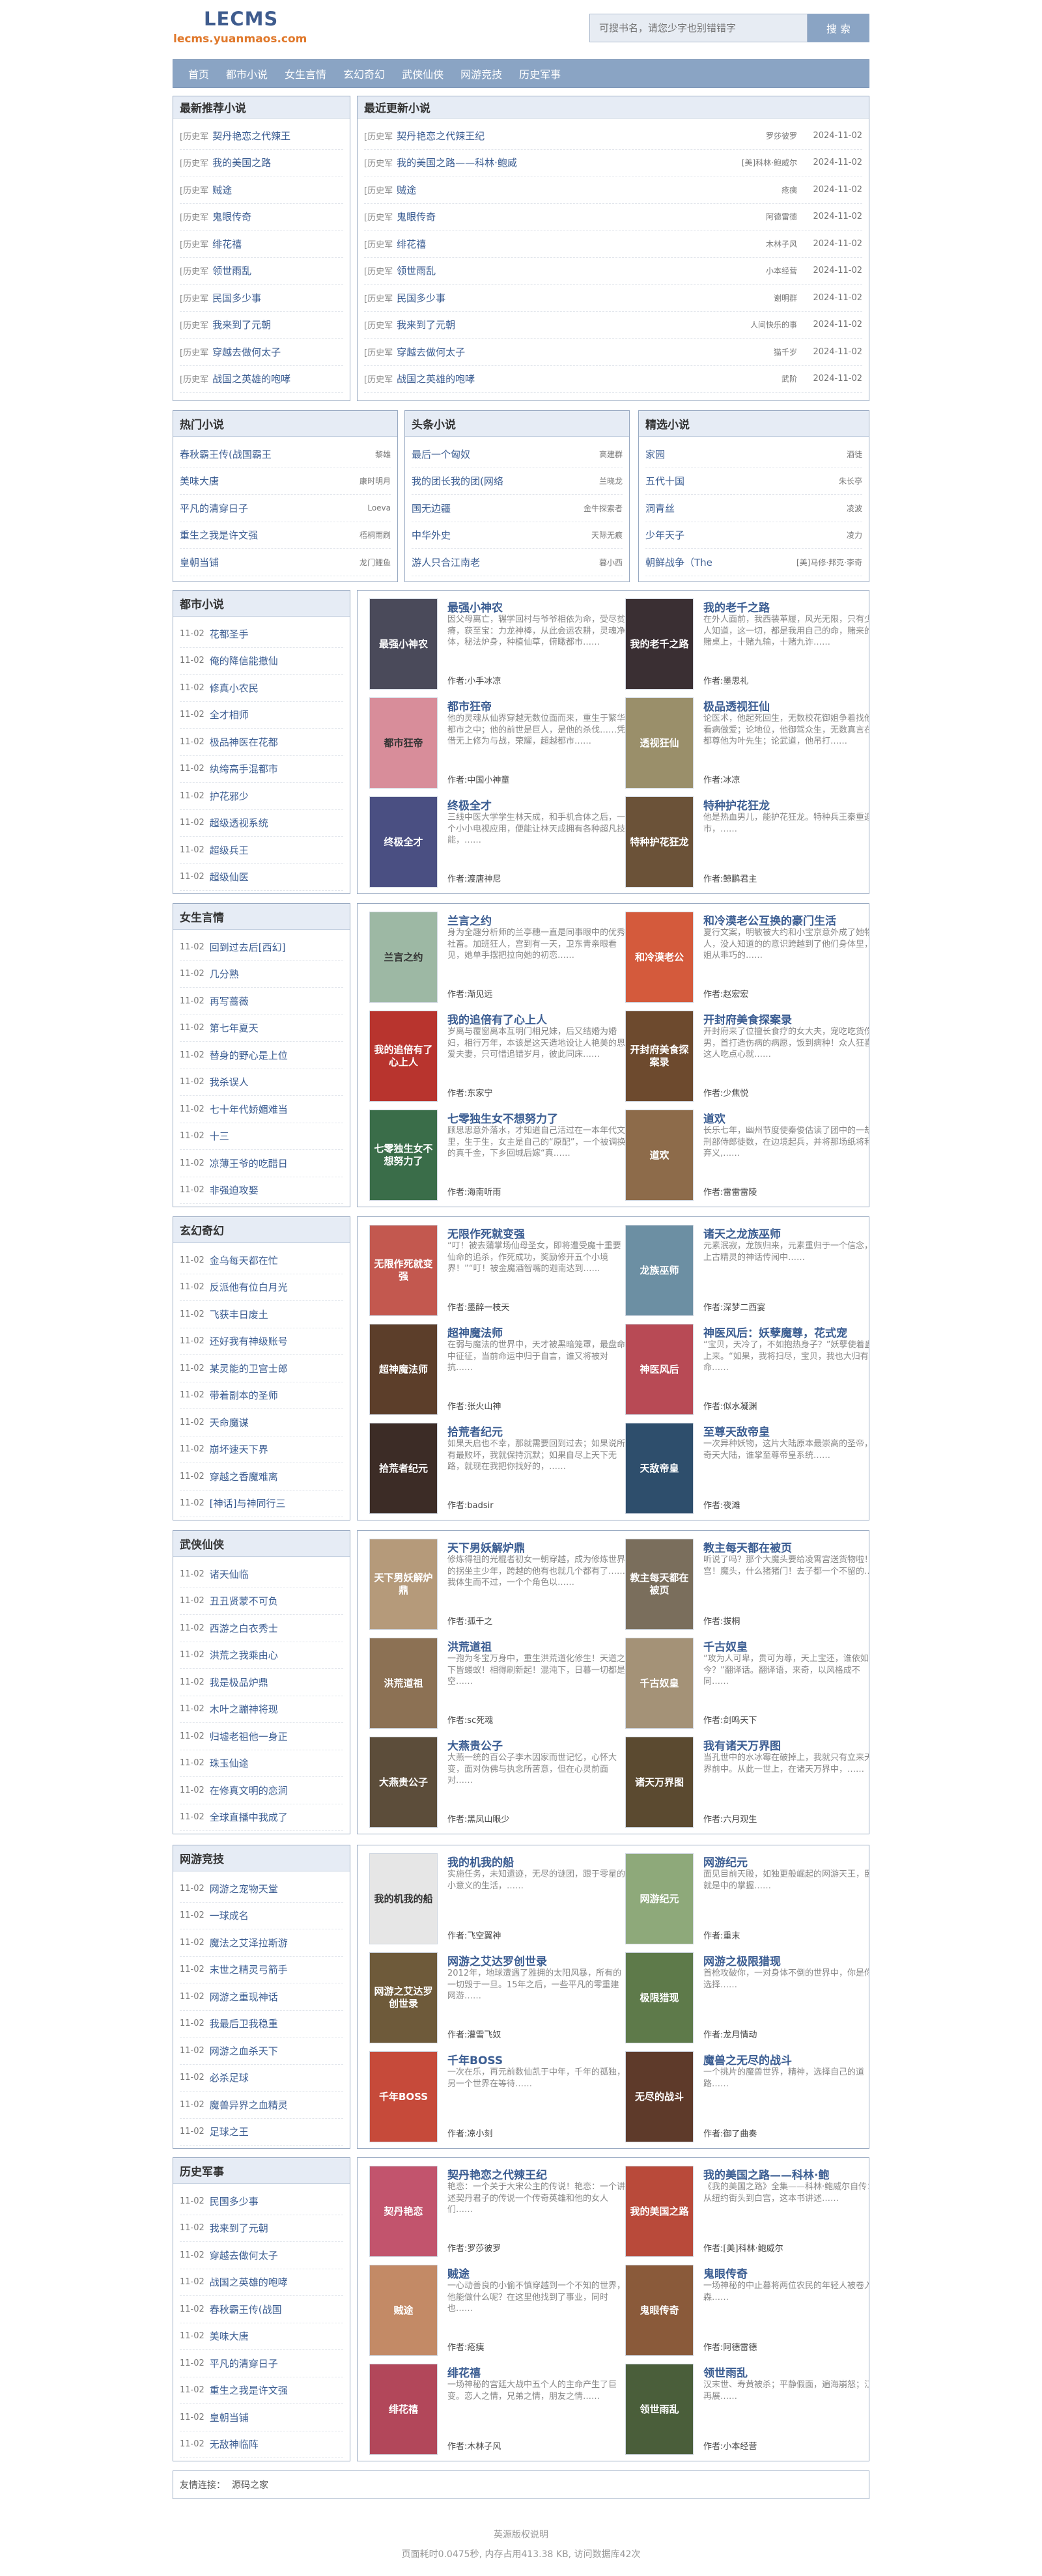 The height and width of the screenshot is (2576, 1042). Describe the element at coordinates (486, 1233) in the screenshot. I see `book-title-link: 无限作死就变强` at that location.